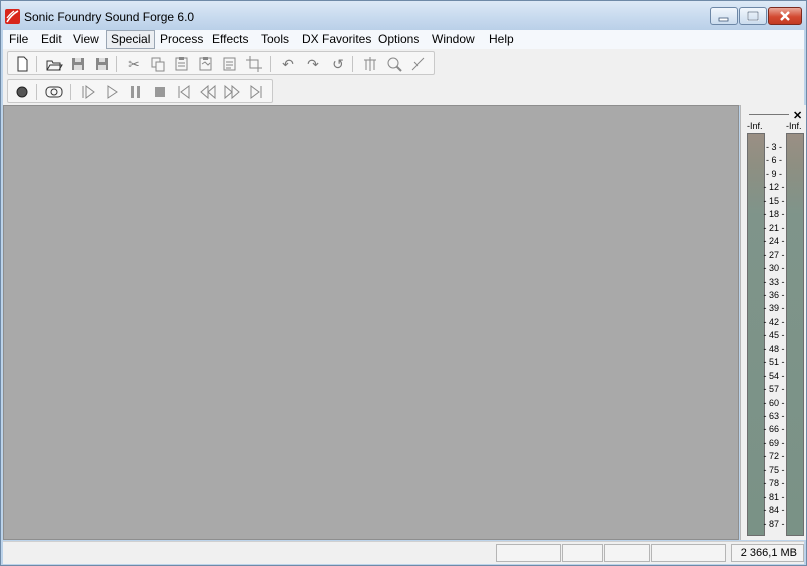 Image resolution: width=807 pixels, height=566 pixels. I want to click on menu-process: Process, so click(181, 39).